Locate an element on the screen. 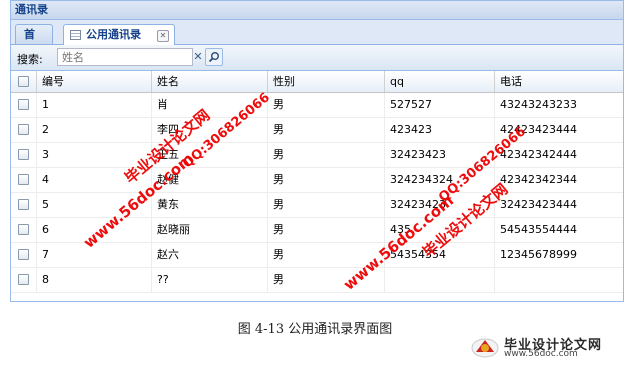 The width and height of the screenshot is (630, 365). tab-public-contacts: 公用通讯录 ✕ is located at coordinates (119, 34).